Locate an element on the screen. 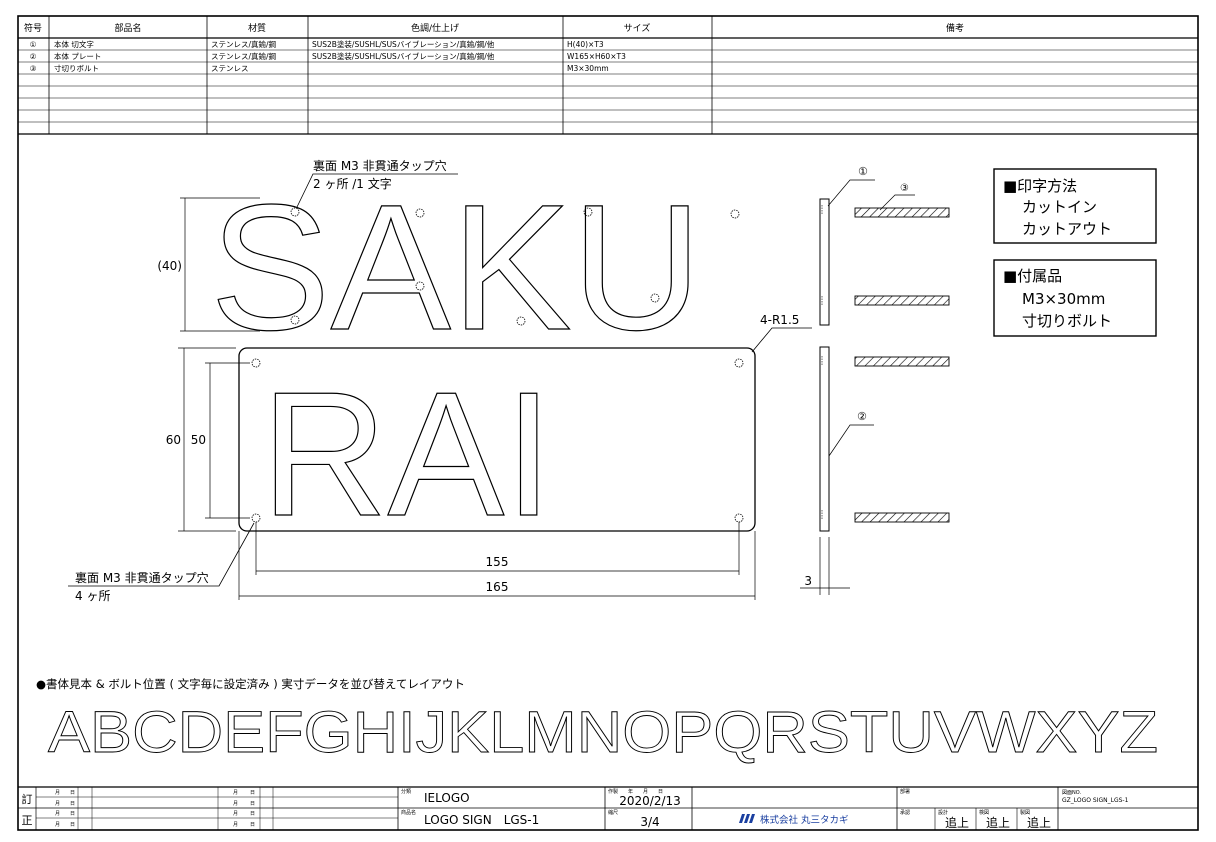 Image resolution: width=1216 pixels, height=842 pixels. design-label: 設計 is located at coordinates (943, 812).